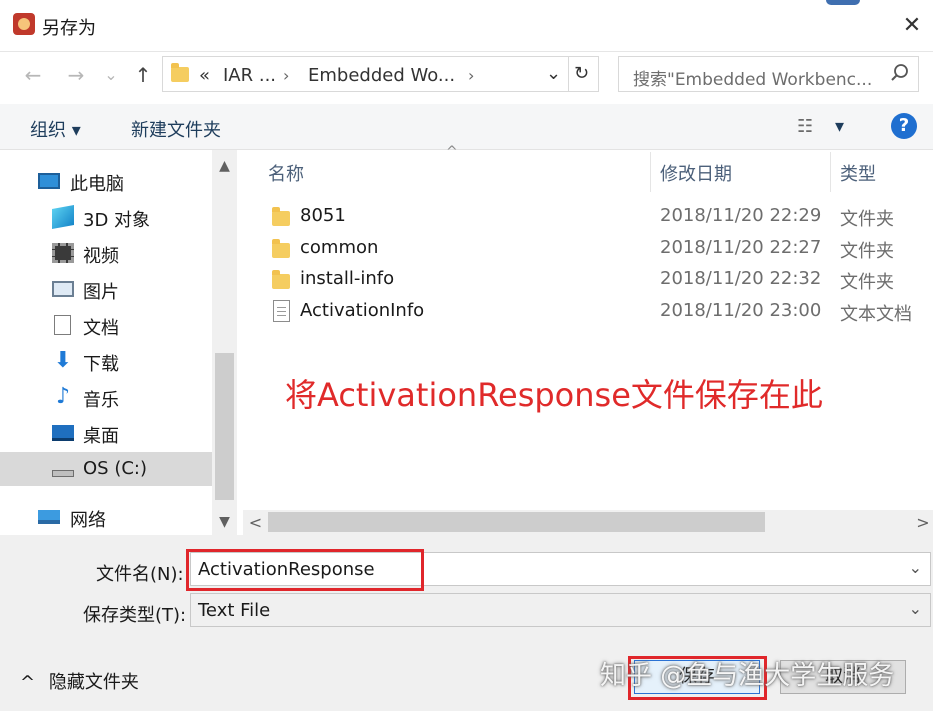 The width and height of the screenshot is (933, 711). Describe the element at coordinates (452, 152) in the screenshot. I see `sort-indicator-icon: ^` at that location.